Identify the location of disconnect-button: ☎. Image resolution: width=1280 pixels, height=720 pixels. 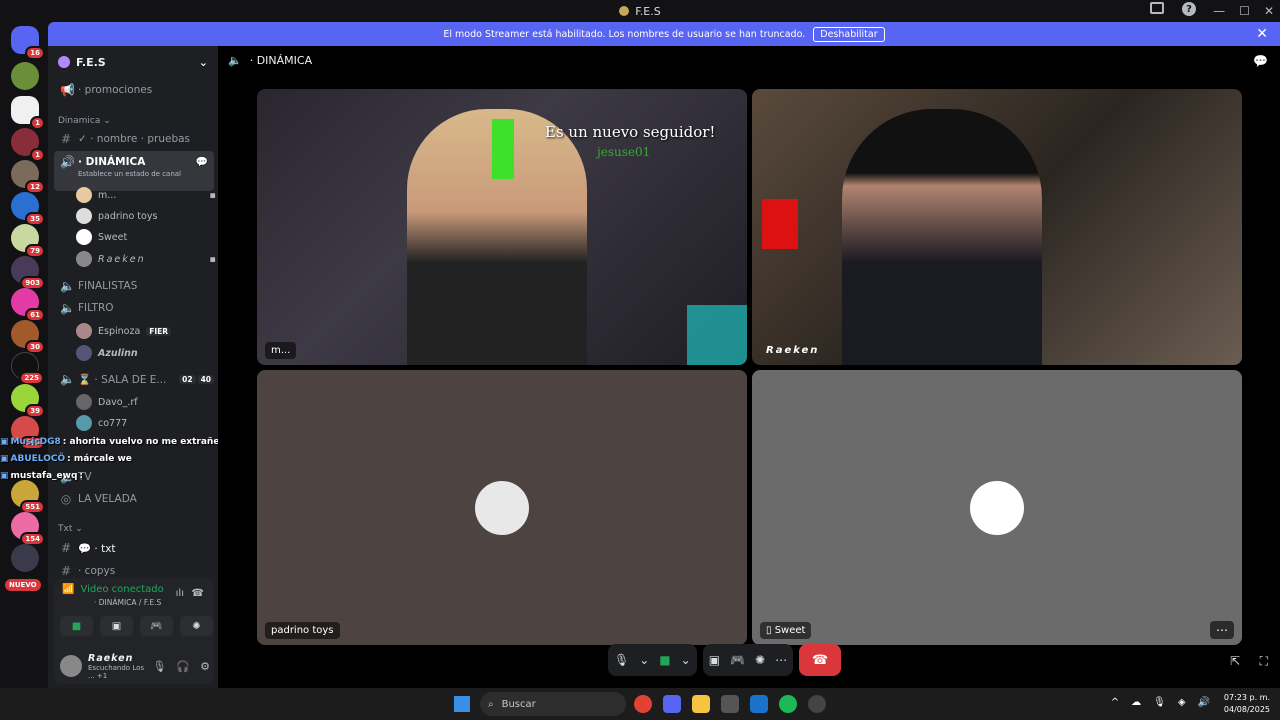
(820, 660).